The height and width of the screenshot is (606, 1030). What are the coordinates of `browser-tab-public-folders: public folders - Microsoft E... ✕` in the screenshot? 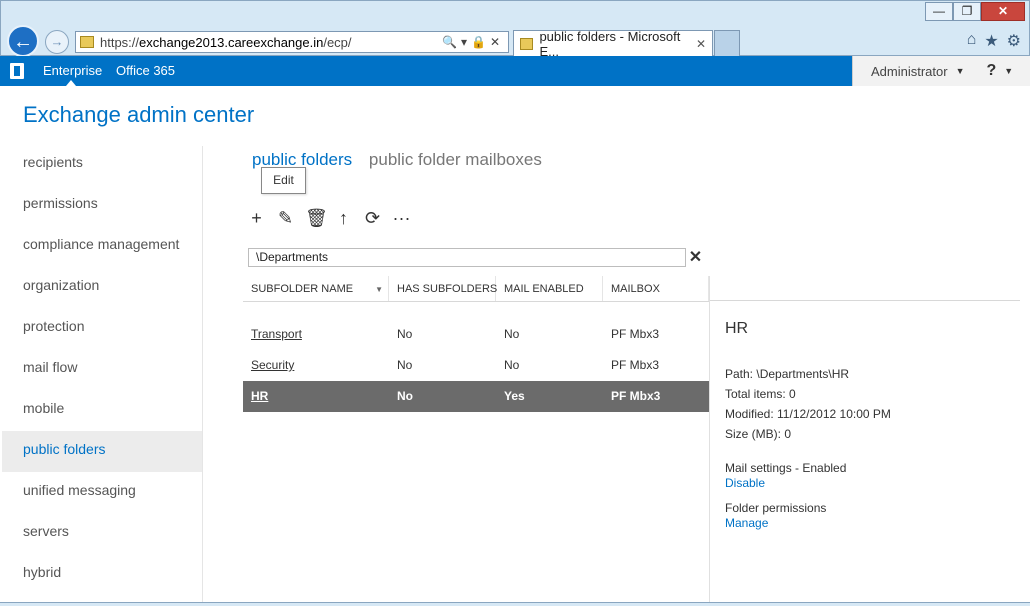 It's located at (613, 44).